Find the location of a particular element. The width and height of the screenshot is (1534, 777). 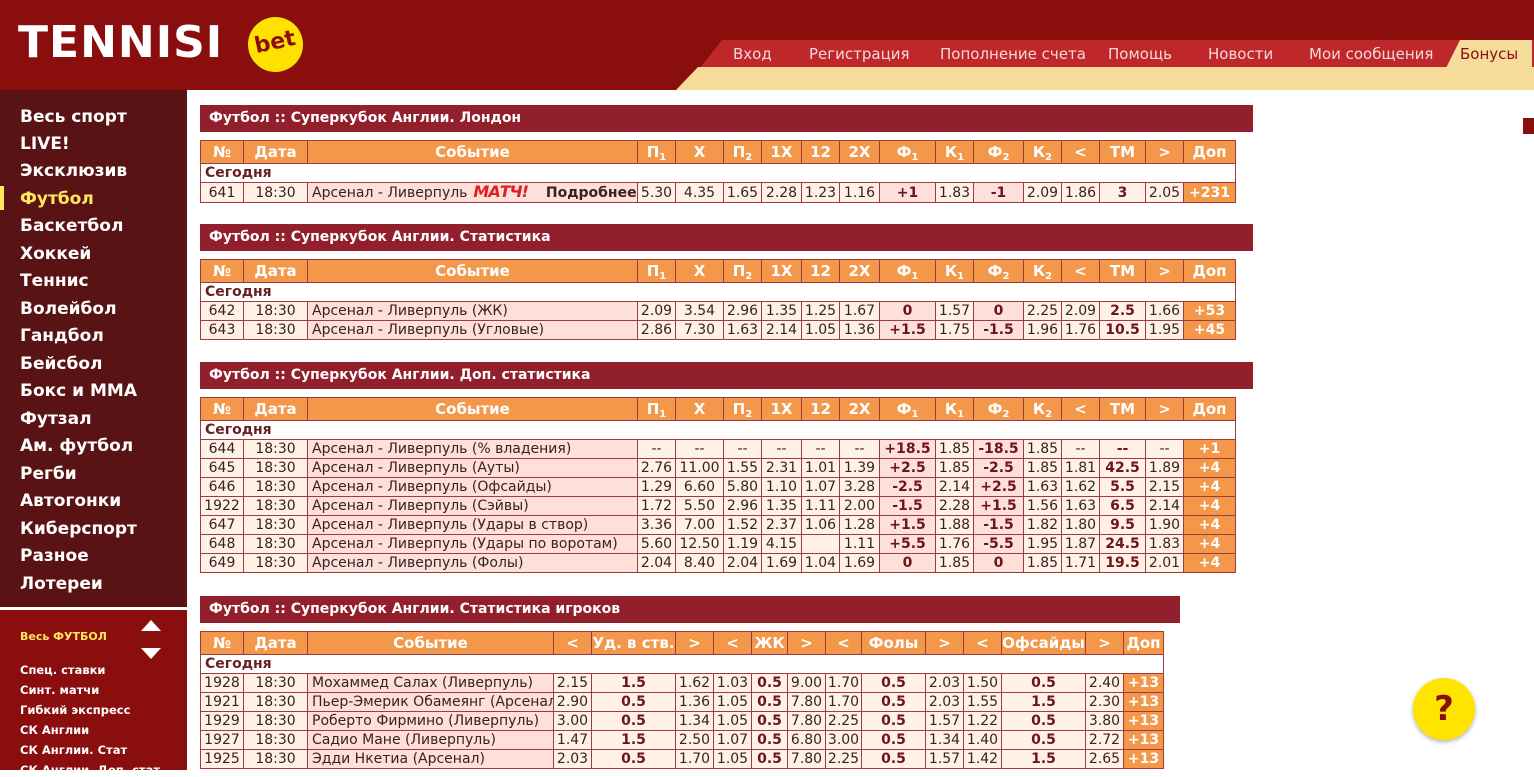

column-header-p1: П1 is located at coordinates (656, 409).